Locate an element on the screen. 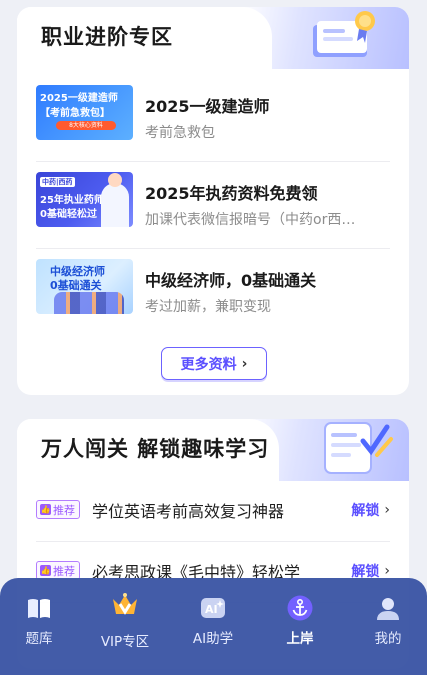 The height and width of the screenshot is (675, 427). tab-question-bank: 题库 is located at coordinates (39, 626).